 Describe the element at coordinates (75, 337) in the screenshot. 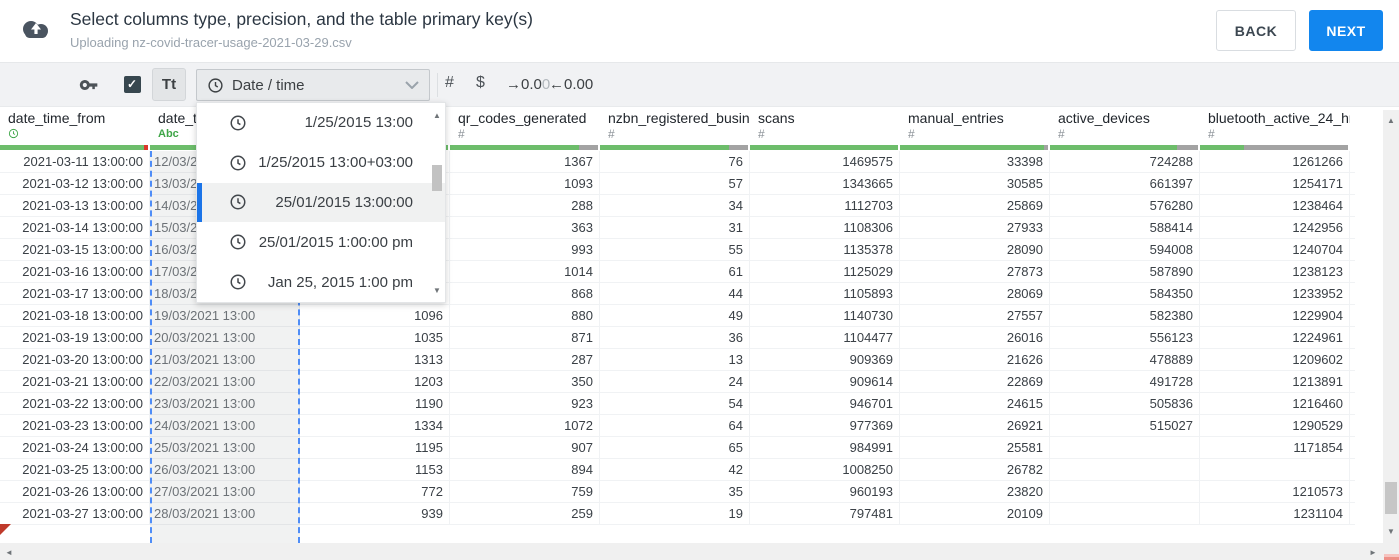

I see `table-cell: 2021-03-19 13:00:00` at that location.